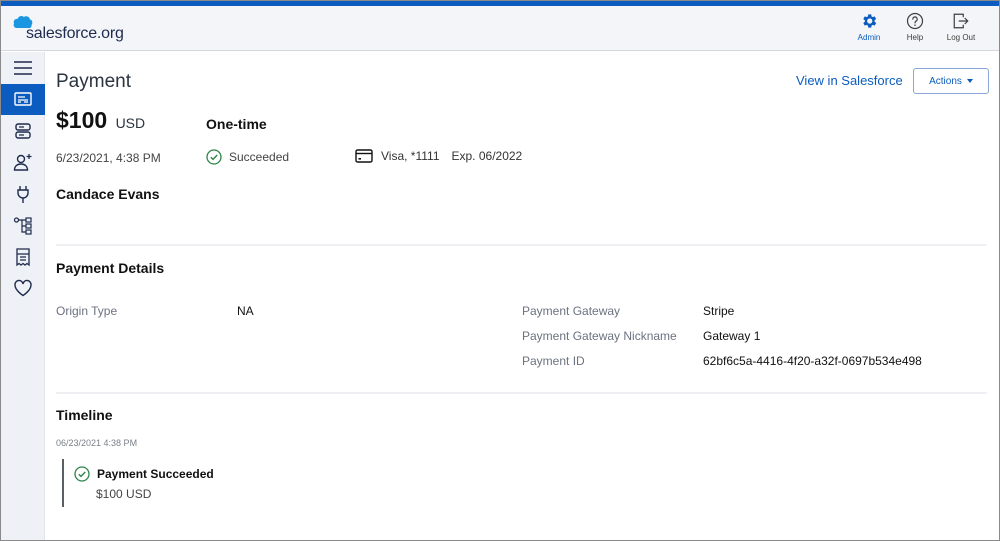 The image size is (1000, 541). I want to click on payment-date: 6/23/2021, 4:38 PM, so click(108, 158).